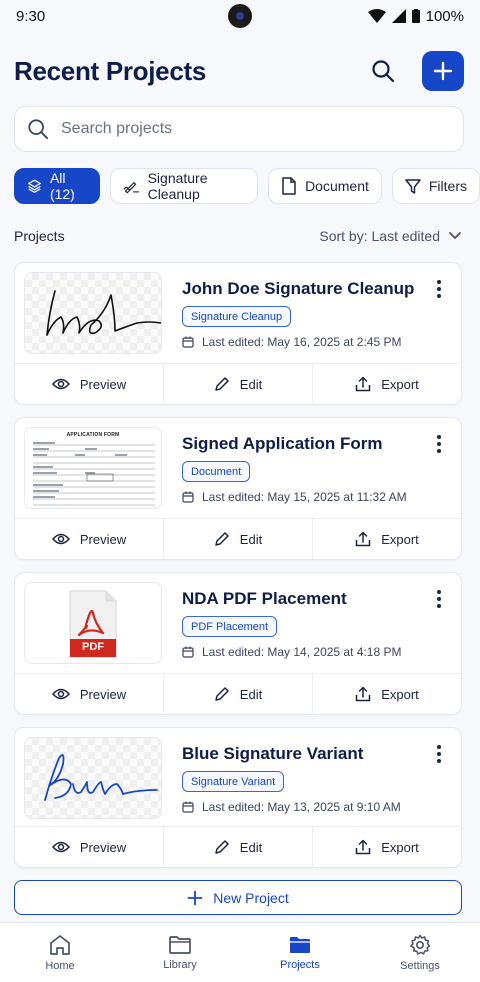  Describe the element at coordinates (413, 186) in the screenshot. I see `funnel-icon` at that location.